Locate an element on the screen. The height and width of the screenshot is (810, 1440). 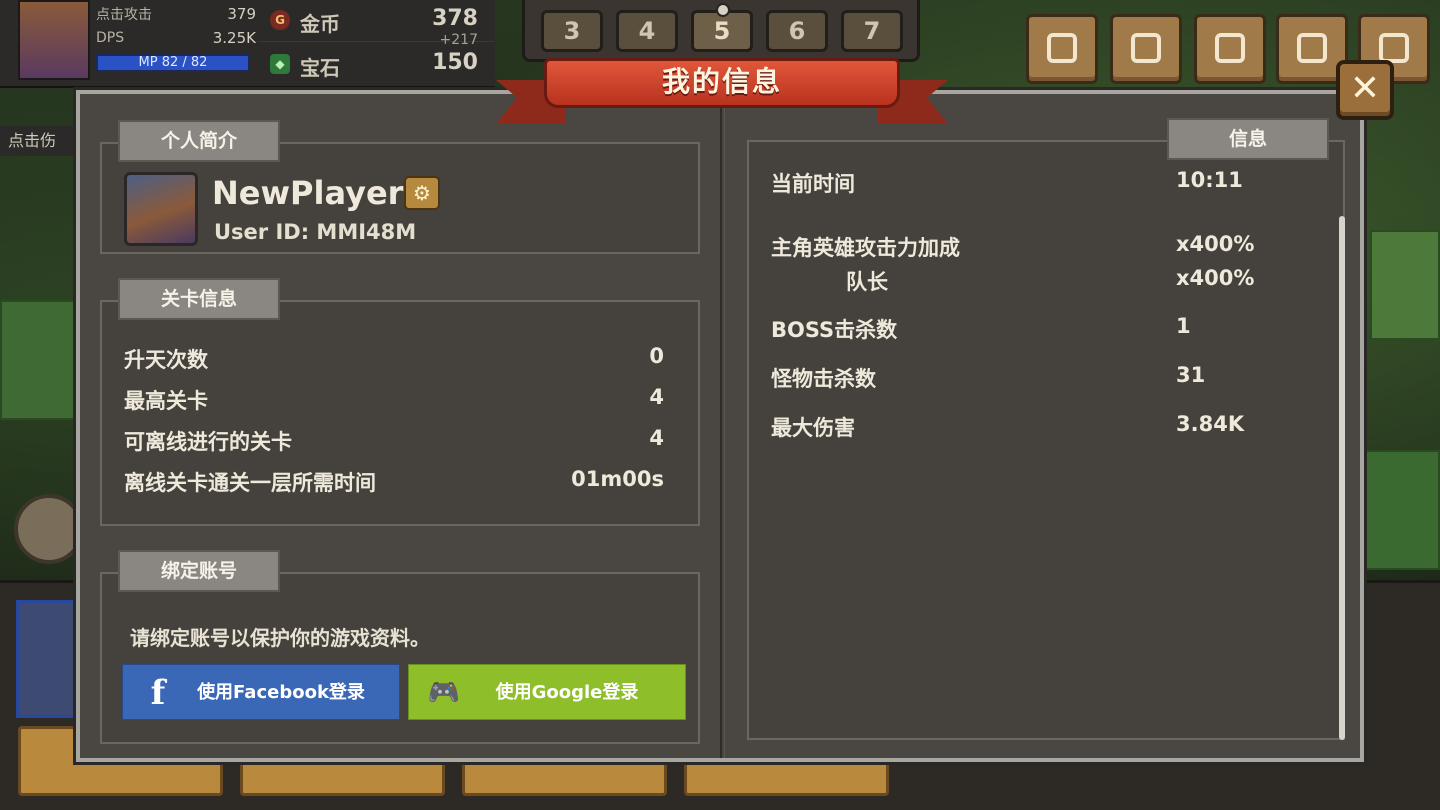
info-section-title: 信息 is located at coordinates (1248, 139).